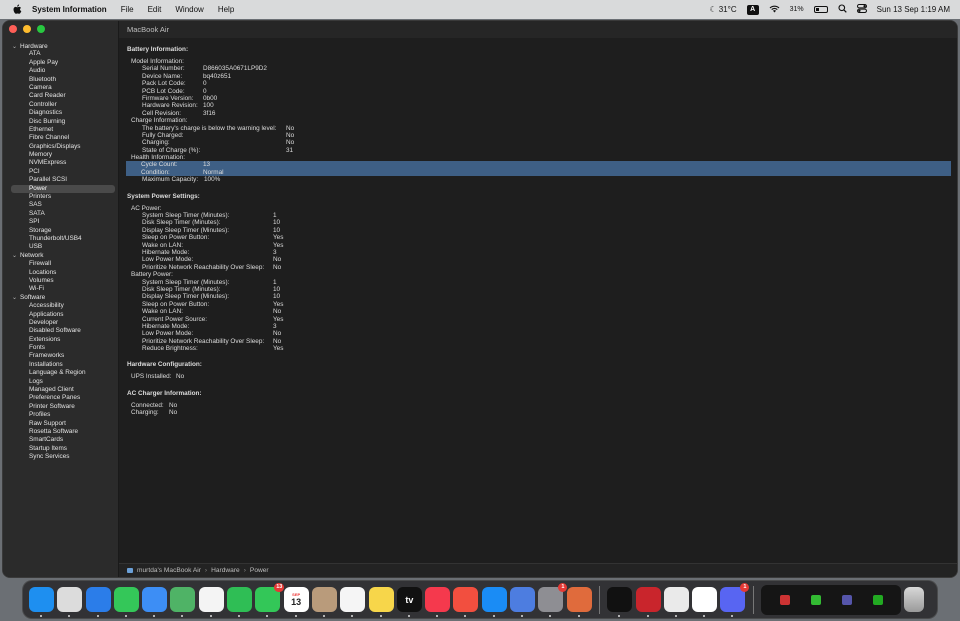 This screenshot has width=960, height=621. What do you see at coordinates (648, 602) in the screenshot?
I see `dock-parallels-icon` at bounding box center [648, 602].